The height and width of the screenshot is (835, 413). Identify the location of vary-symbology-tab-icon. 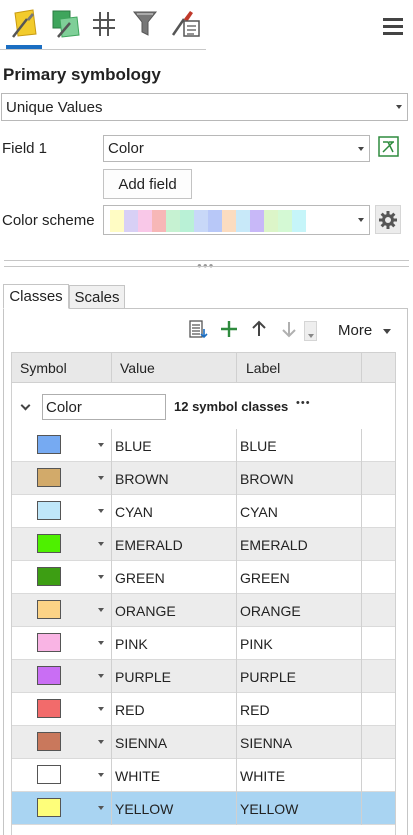
(65, 23).